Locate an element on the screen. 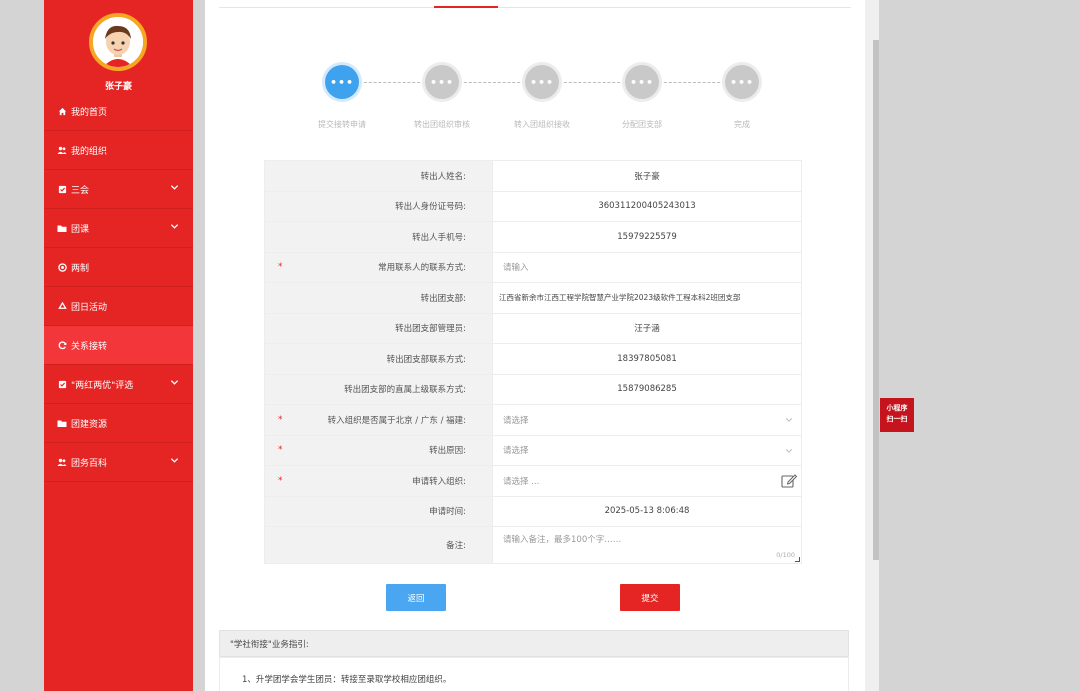 The width and height of the screenshot is (1080, 691). form-row: * 转入组织是否属于北京 / 广东 / 福建: 请选择 is located at coordinates (533, 420).